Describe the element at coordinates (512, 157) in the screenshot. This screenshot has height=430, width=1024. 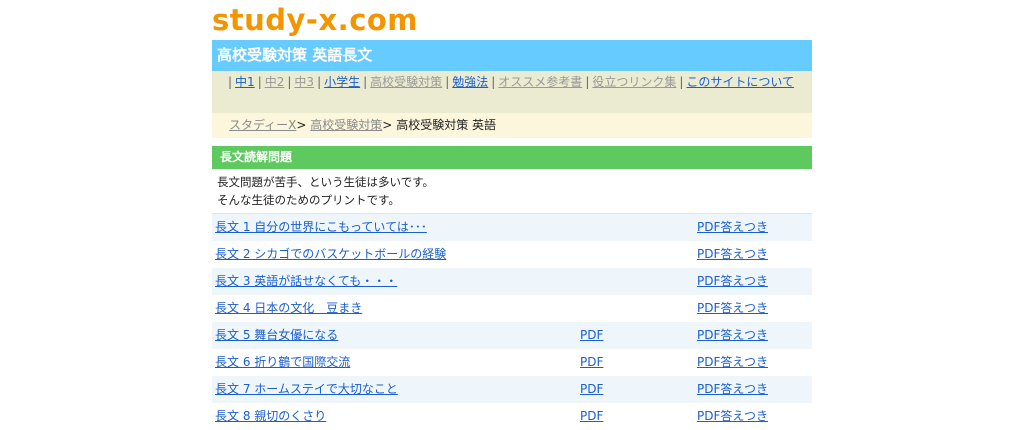
I see `section-heading: 長文読解問題` at that location.